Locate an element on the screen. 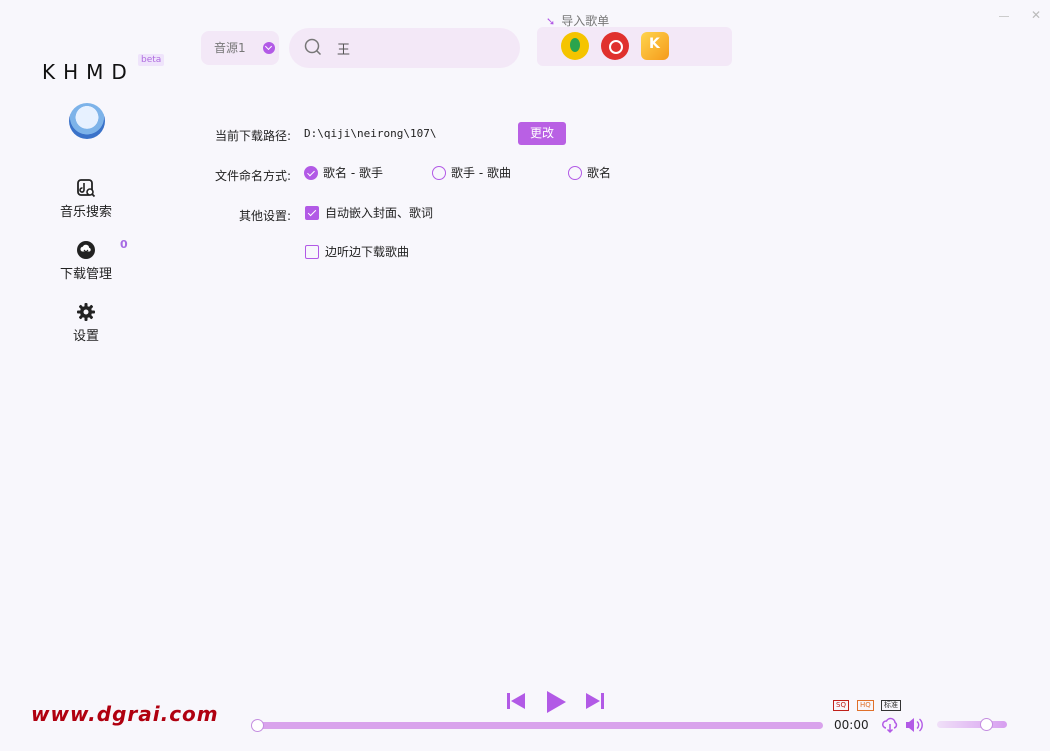 The width and height of the screenshot is (1050, 751). playback-time: 00:00 is located at coordinates (851, 725).